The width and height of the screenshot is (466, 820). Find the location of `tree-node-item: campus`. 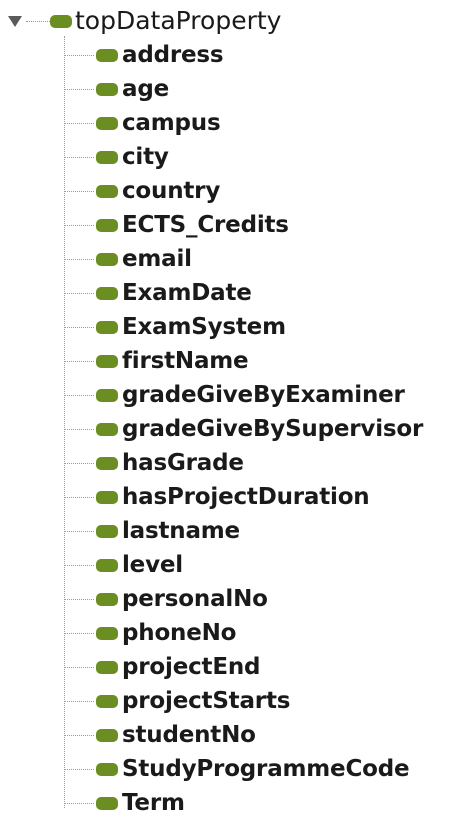

tree-node-item: campus is located at coordinates (264, 123).